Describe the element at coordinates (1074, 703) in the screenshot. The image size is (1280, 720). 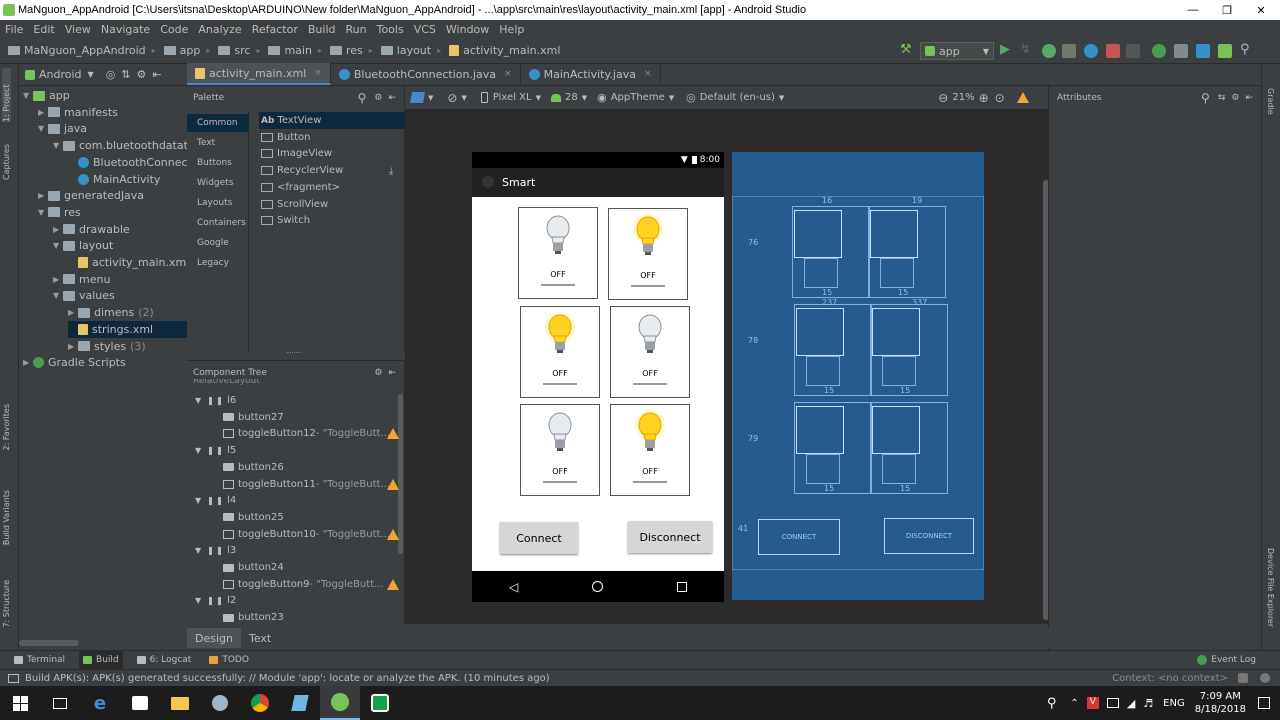
I see `chevron-up-icon: ⌃` at that location.